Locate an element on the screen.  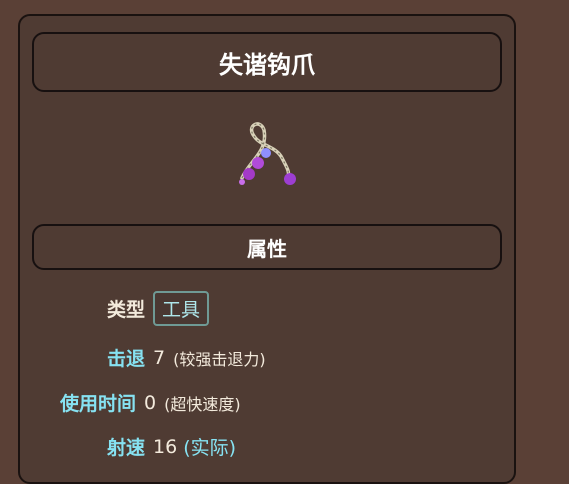
velocity-value: 16 is located at coordinates (165, 446).